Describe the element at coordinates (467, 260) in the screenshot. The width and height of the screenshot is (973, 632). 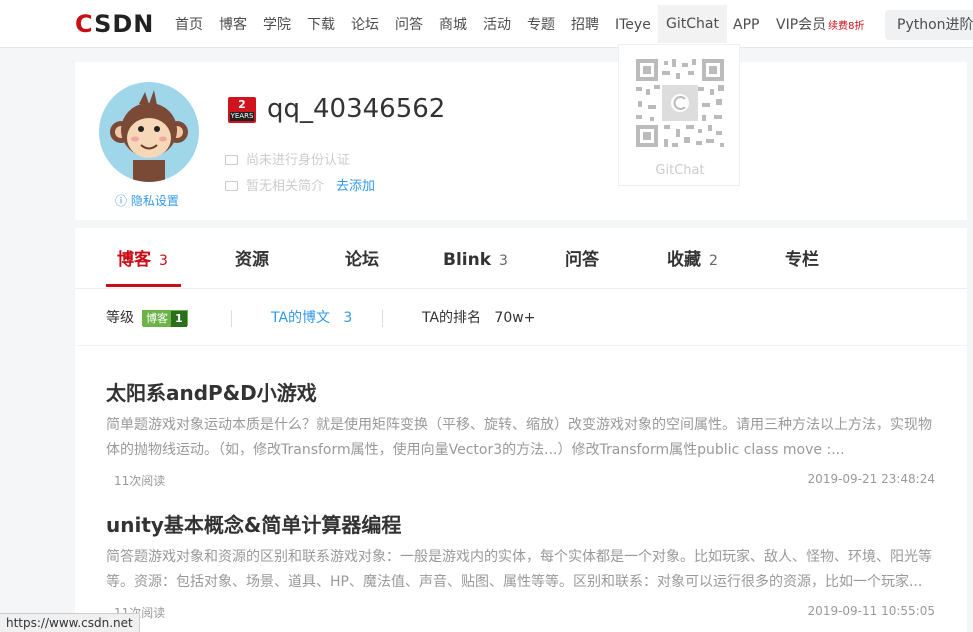
I see `tab-label: Blink` at that location.